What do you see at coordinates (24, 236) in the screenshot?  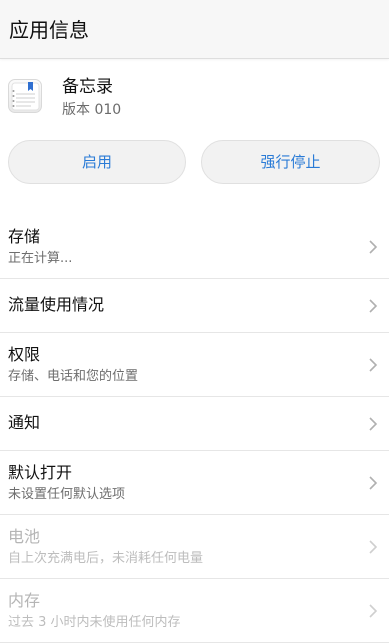 I see `settings-item-title: 存储` at bounding box center [24, 236].